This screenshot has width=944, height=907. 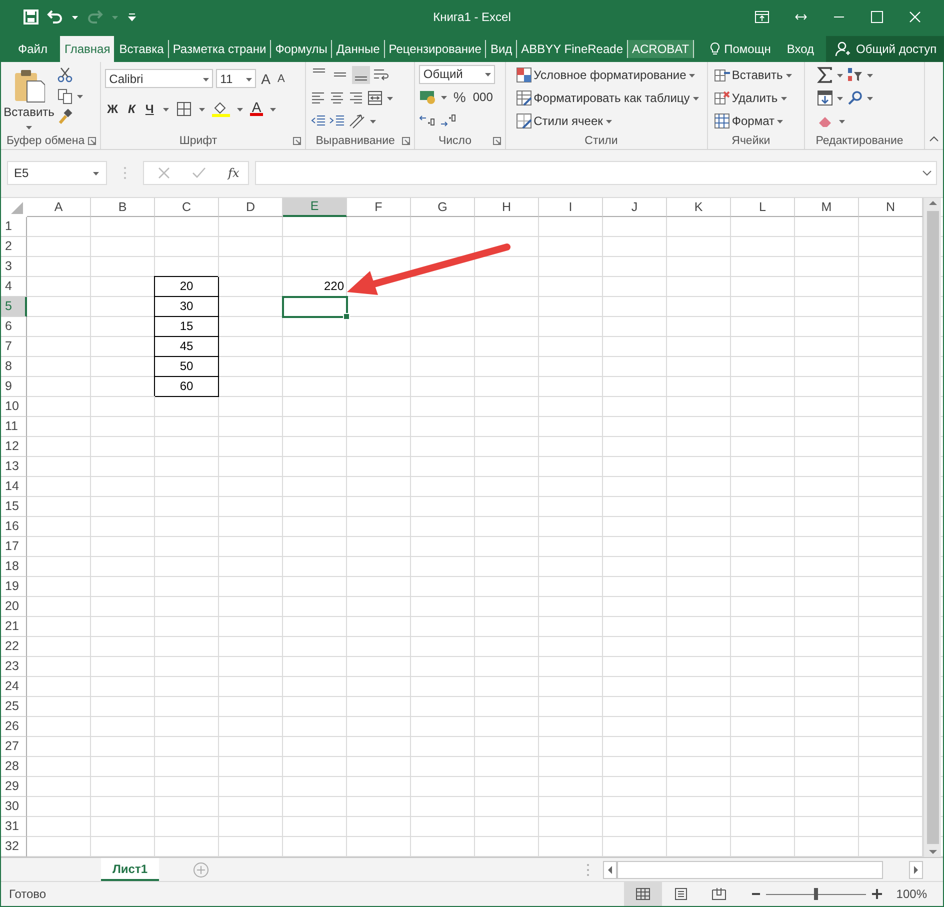 I want to click on scroll-left-button, so click(x=610, y=869).